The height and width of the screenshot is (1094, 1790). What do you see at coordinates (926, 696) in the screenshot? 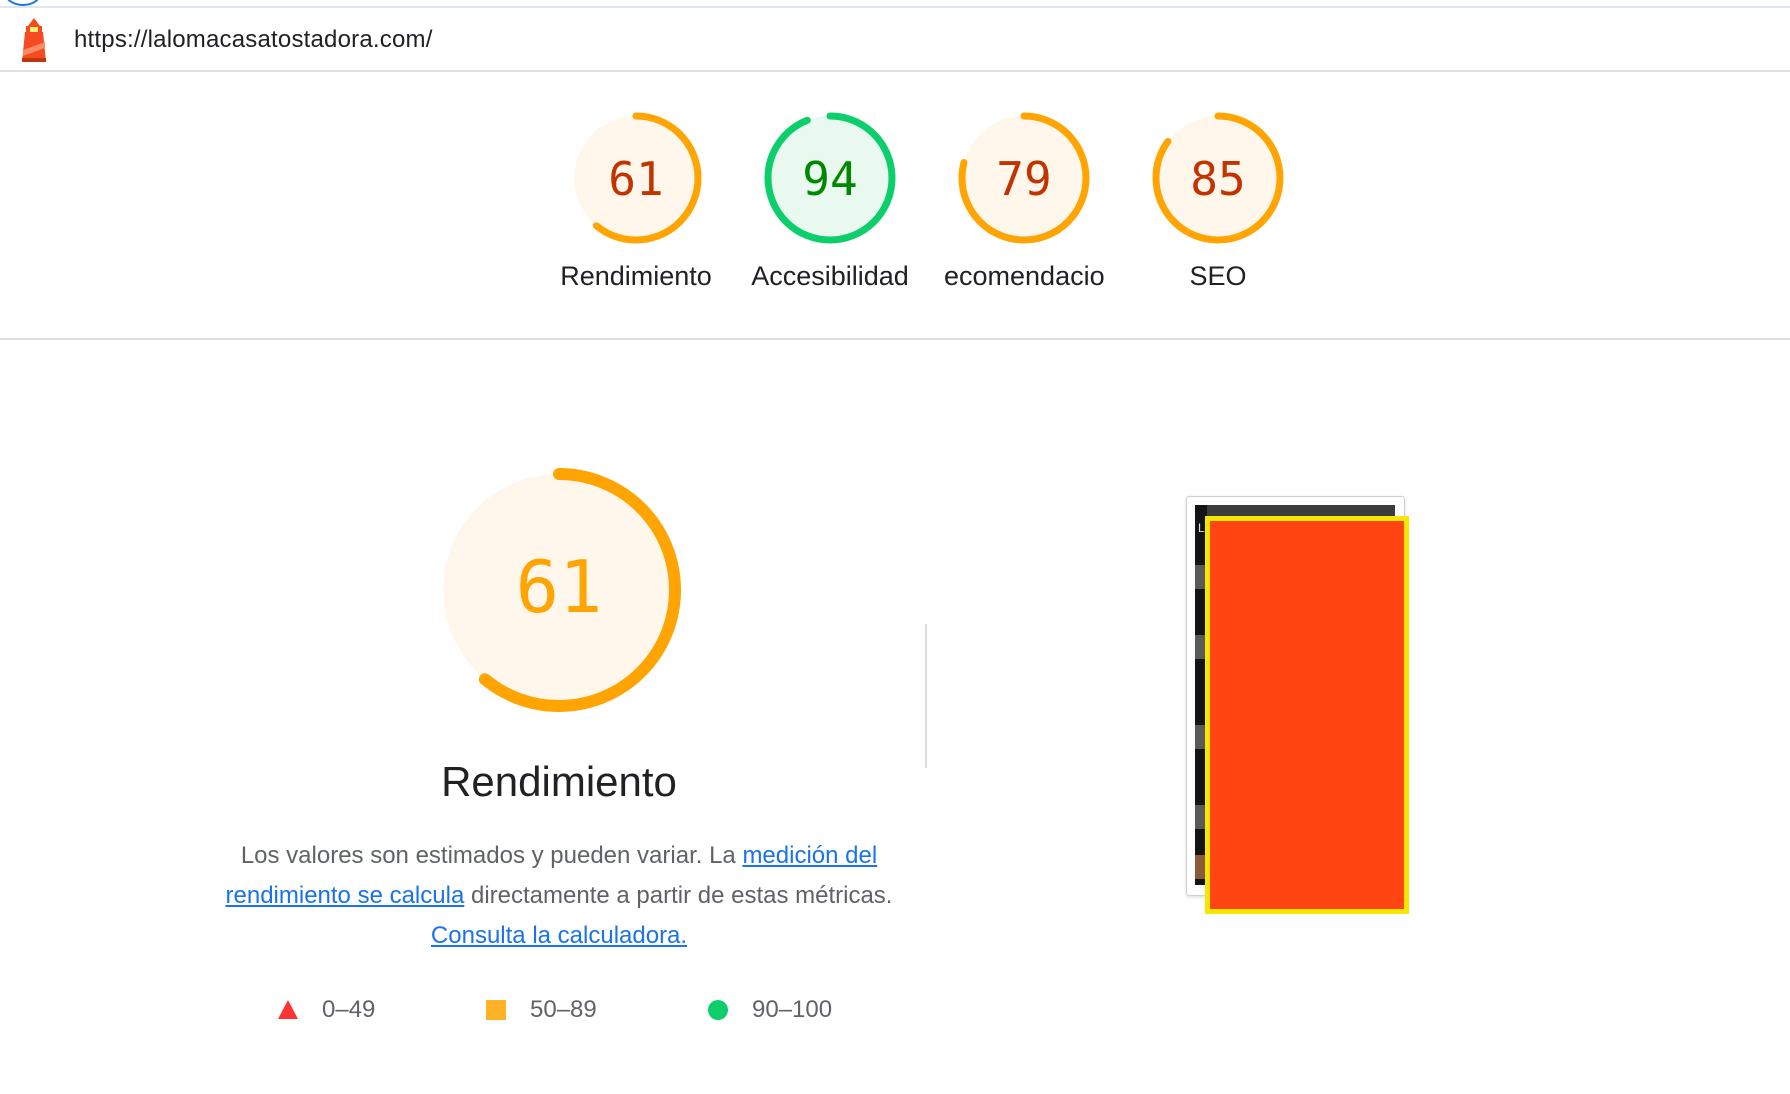
I see `section-divider` at bounding box center [926, 696].